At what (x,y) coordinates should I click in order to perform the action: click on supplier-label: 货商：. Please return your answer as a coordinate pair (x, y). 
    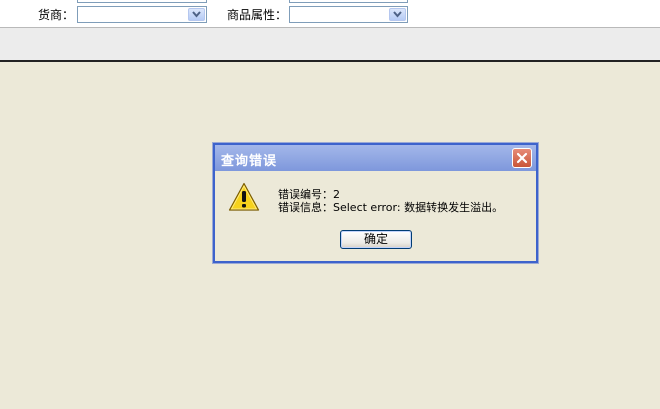
    Looking at the image, I should click on (56, 15).